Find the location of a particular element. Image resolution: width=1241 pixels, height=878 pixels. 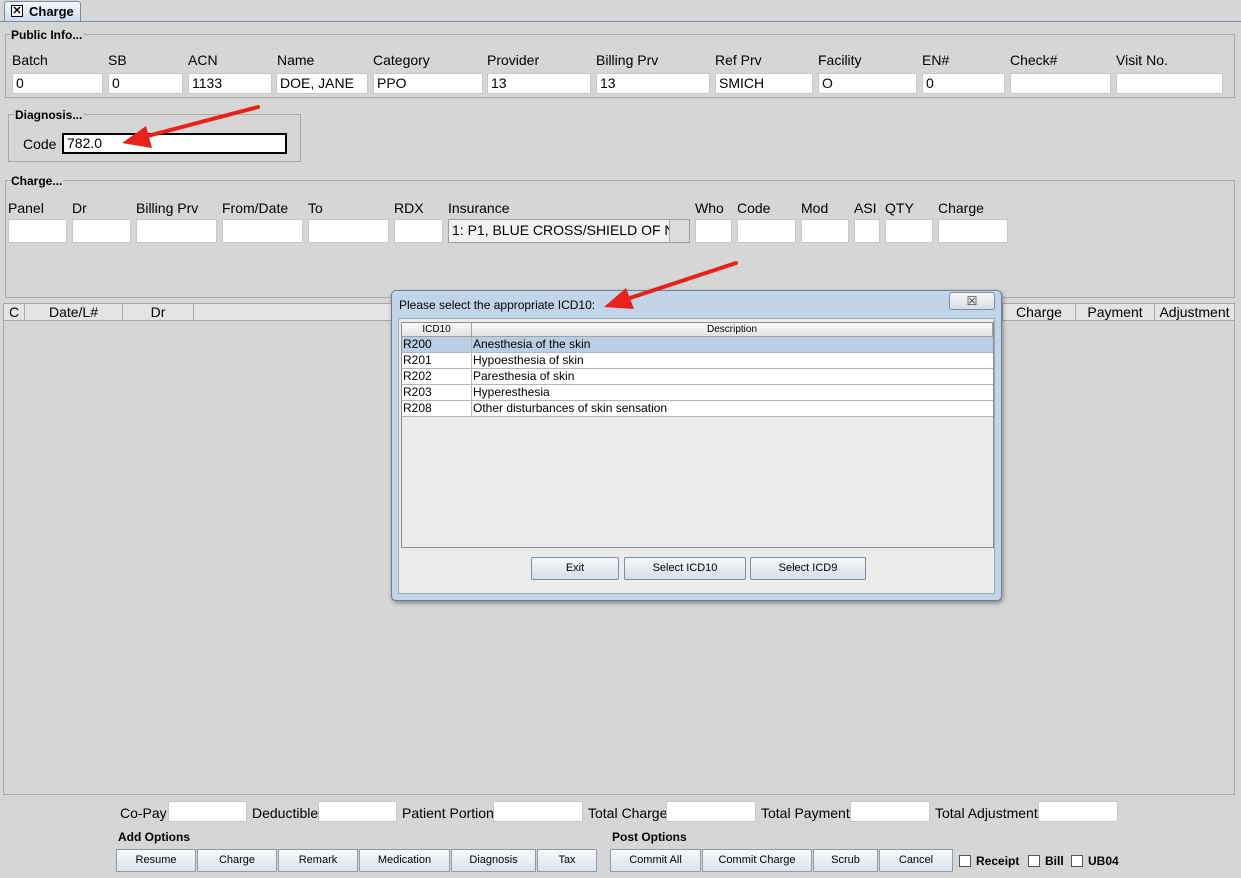

scrub-button: Scrub is located at coordinates (845, 860).